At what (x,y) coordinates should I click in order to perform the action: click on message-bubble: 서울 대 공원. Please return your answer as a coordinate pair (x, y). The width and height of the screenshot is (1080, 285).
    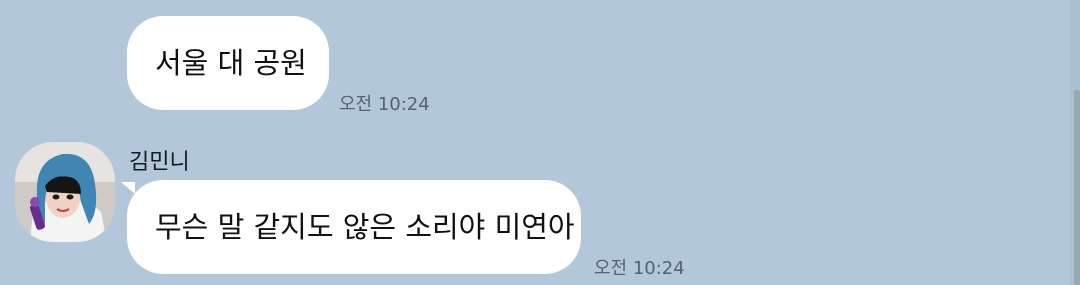
    Looking at the image, I should click on (228, 63).